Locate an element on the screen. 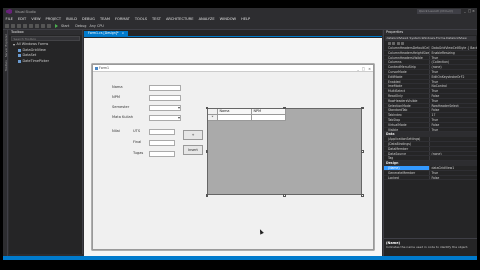 The image size is (480, 270). menu-tools: TOOLS is located at coordinates (140, 19).